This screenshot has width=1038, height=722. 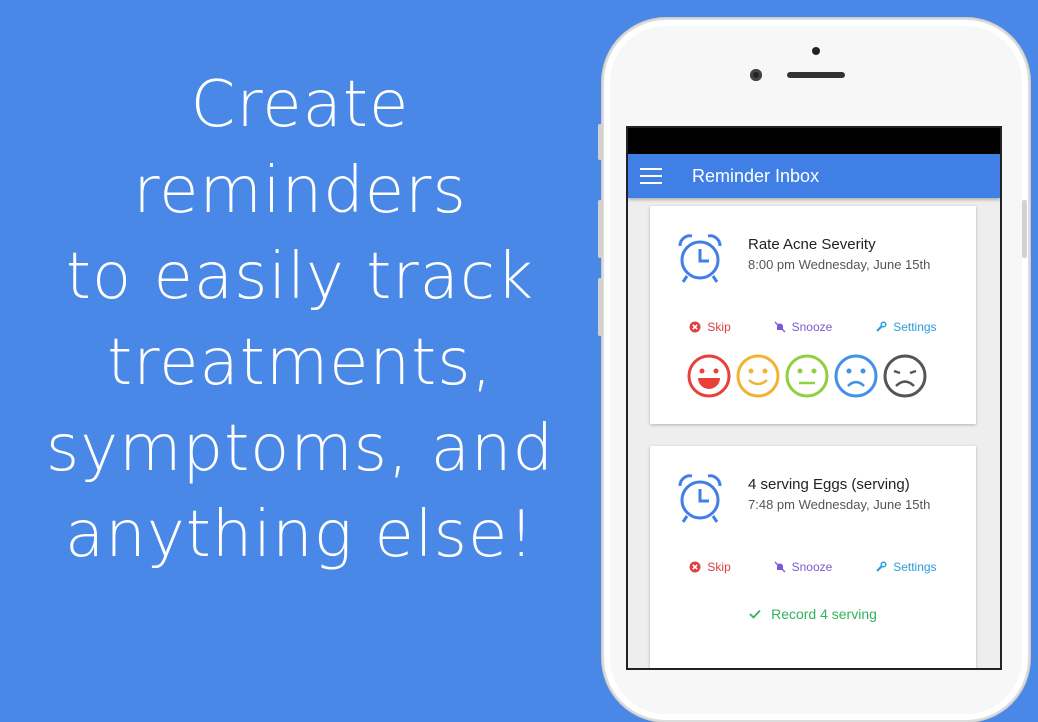 What do you see at coordinates (839, 504) in the screenshot?
I see `reminder-time: 7:48 pm Wednesday, June 15th` at bounding box center [839, 504].